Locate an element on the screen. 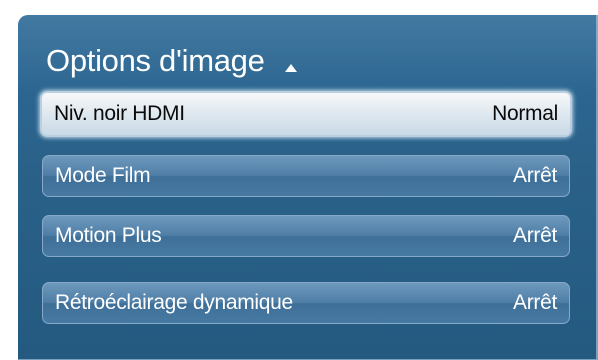 This screenshot has width=598, height=360. page-title: Options d'image is located at coordinates (155, 60).